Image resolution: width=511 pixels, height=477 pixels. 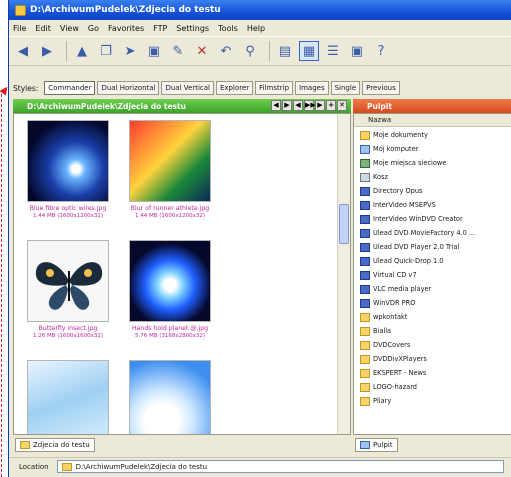 I want to click on menu-help: Help, so click(x=256, y=28).